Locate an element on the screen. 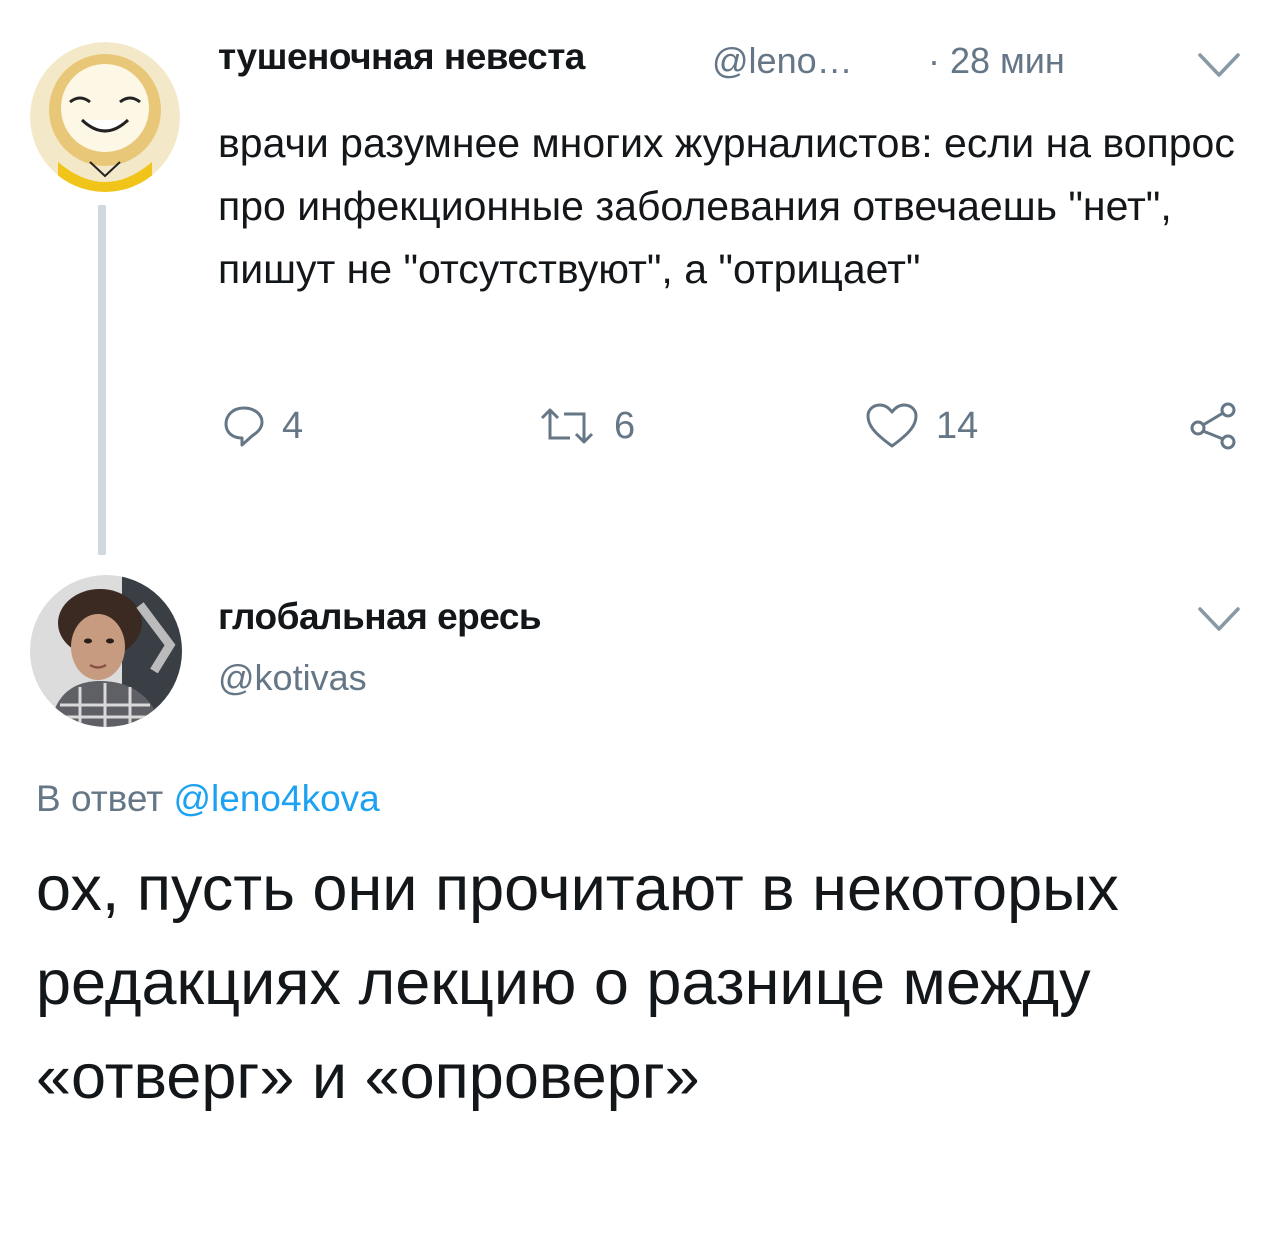  reply-icon is located at coordinates (244, 426).